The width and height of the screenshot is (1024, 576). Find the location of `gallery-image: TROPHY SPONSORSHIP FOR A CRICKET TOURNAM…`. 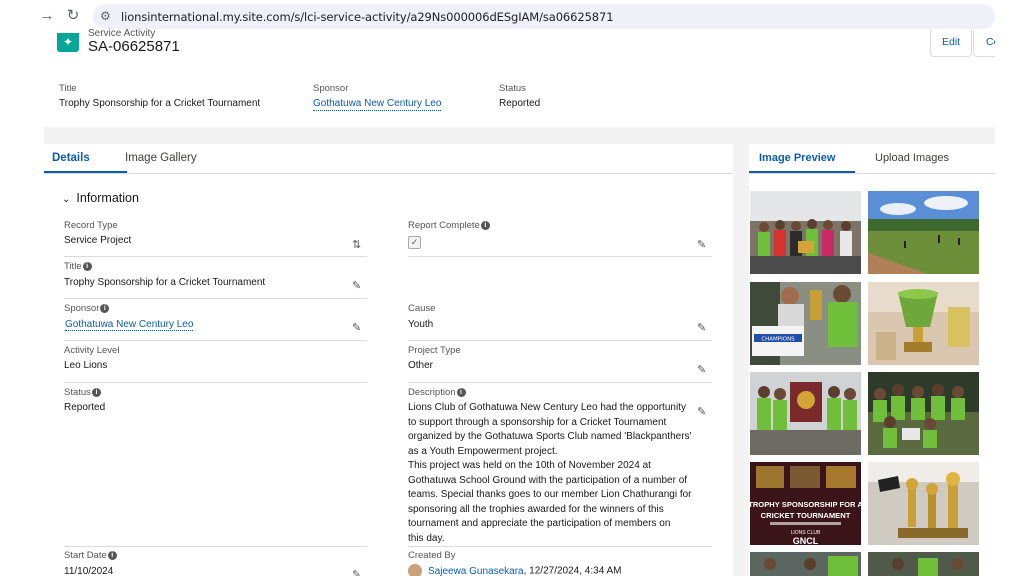

gallery-image: TROPHY SPONSORSHIP FOR A CRICKET TOURNAM… is located at coordinates (805, 503).